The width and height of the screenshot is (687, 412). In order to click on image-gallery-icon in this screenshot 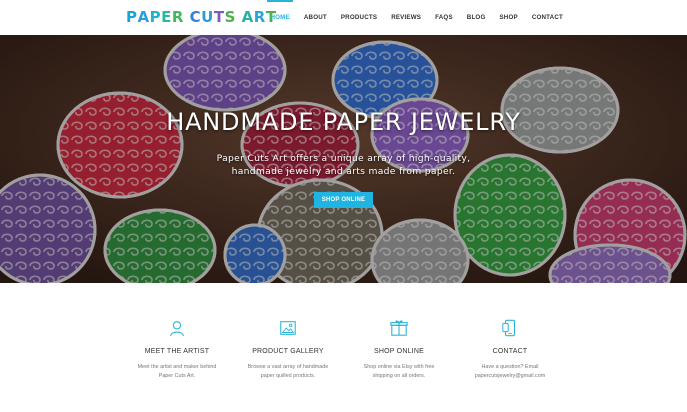, I will do `click(288, 328)`.